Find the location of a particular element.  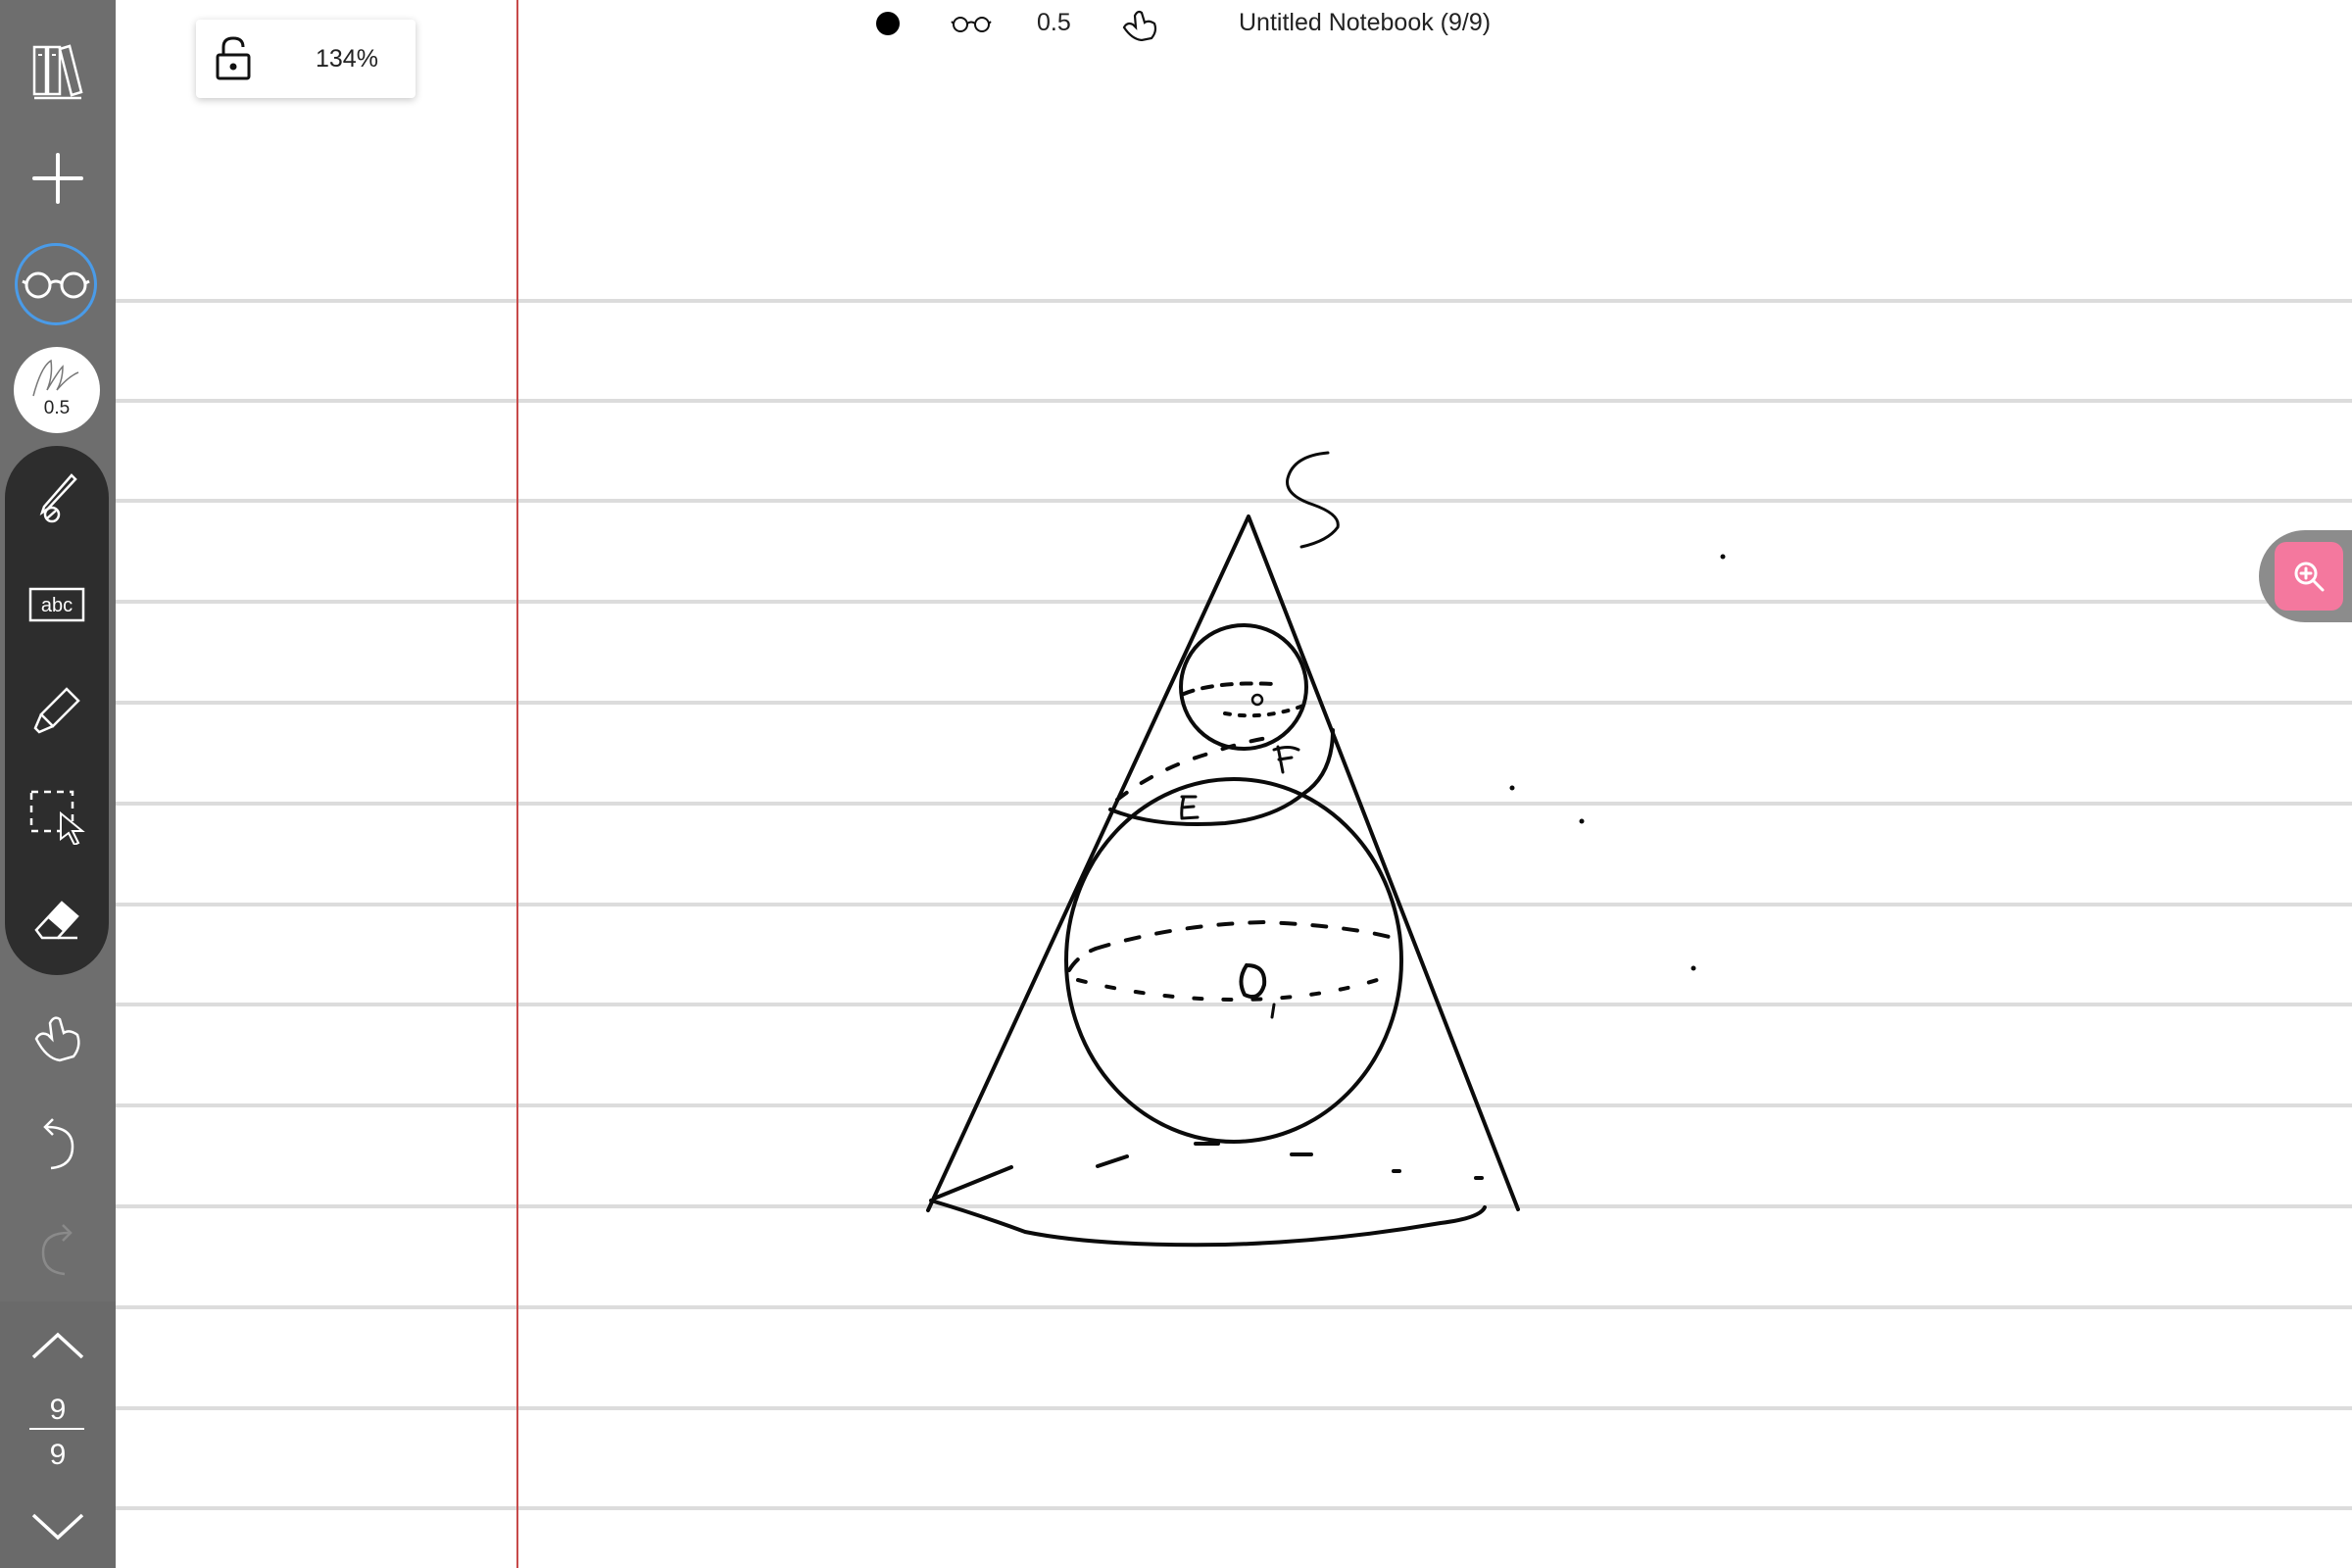

redo-icon is located at coordinates (57, 1250).